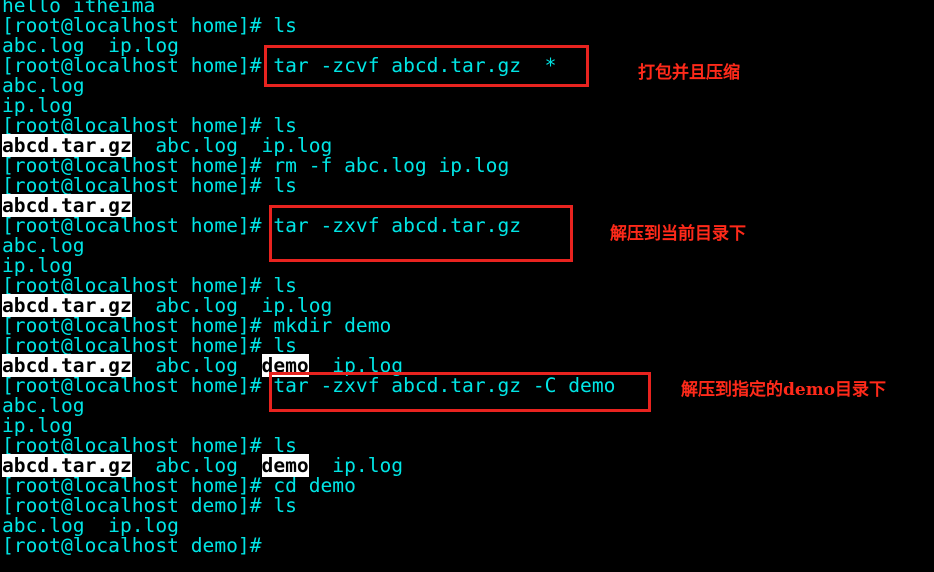  I want to click on terminal-text: [root@localhost demo]#, so click(132, 545).